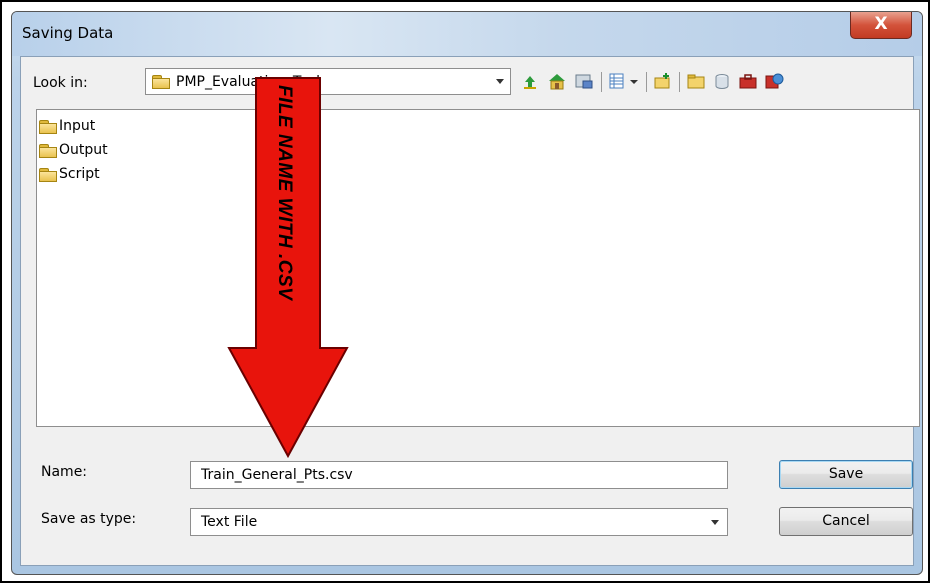 The height and width of the screenshot is (583, 930). Describe the element at coordinates (248, 82) in the screenshot. I see `look-in-value: PMP_Evaluation_Tool` at that location.